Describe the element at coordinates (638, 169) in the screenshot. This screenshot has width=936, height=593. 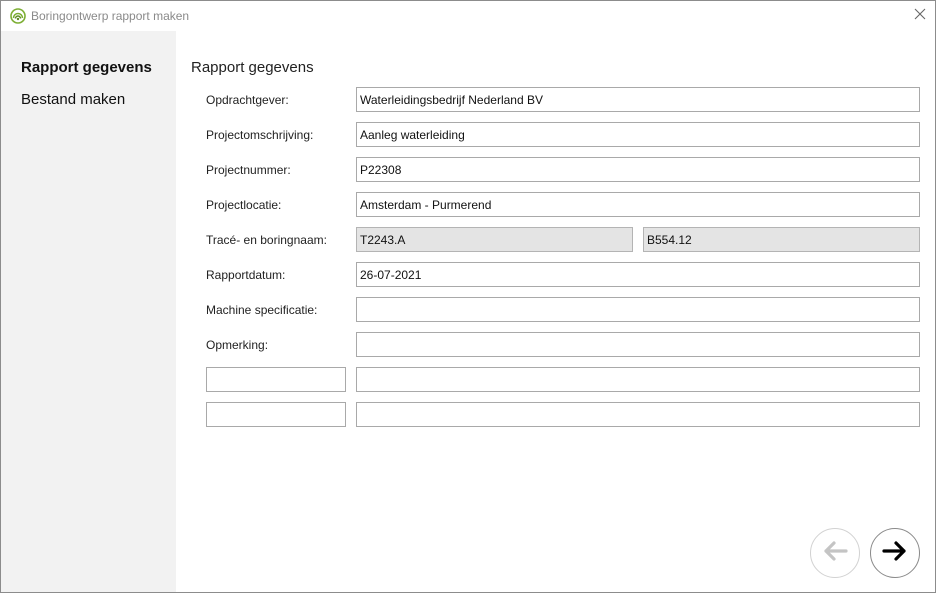
I see `projectnummer-field` at that location.